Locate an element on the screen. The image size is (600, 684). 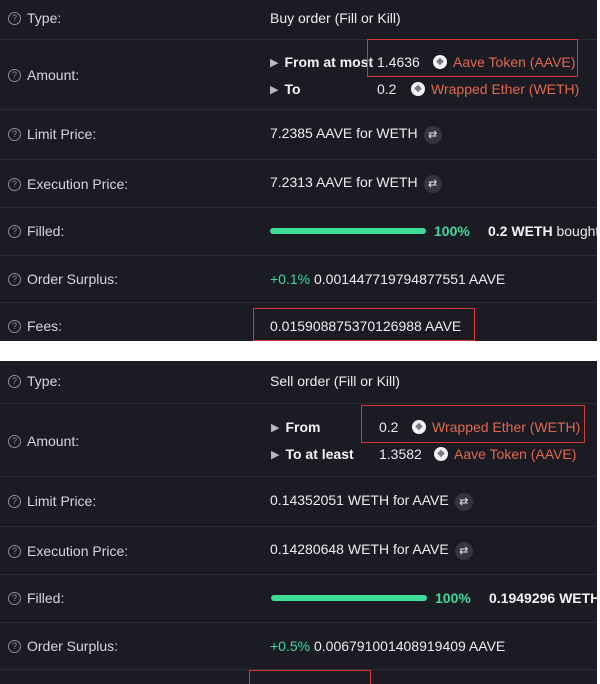
surplus-percent: +0.5% is located at coordinates (290, 646).